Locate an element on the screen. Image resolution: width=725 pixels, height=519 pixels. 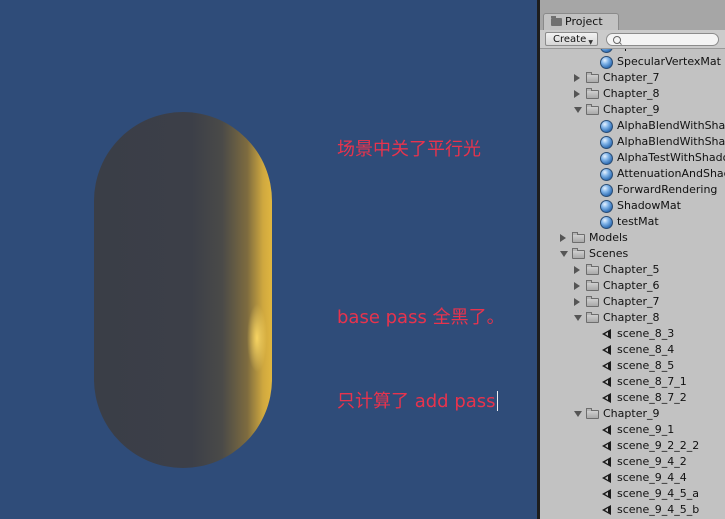
tree-folder-item: Scenes is located at coordinates (632, 254).